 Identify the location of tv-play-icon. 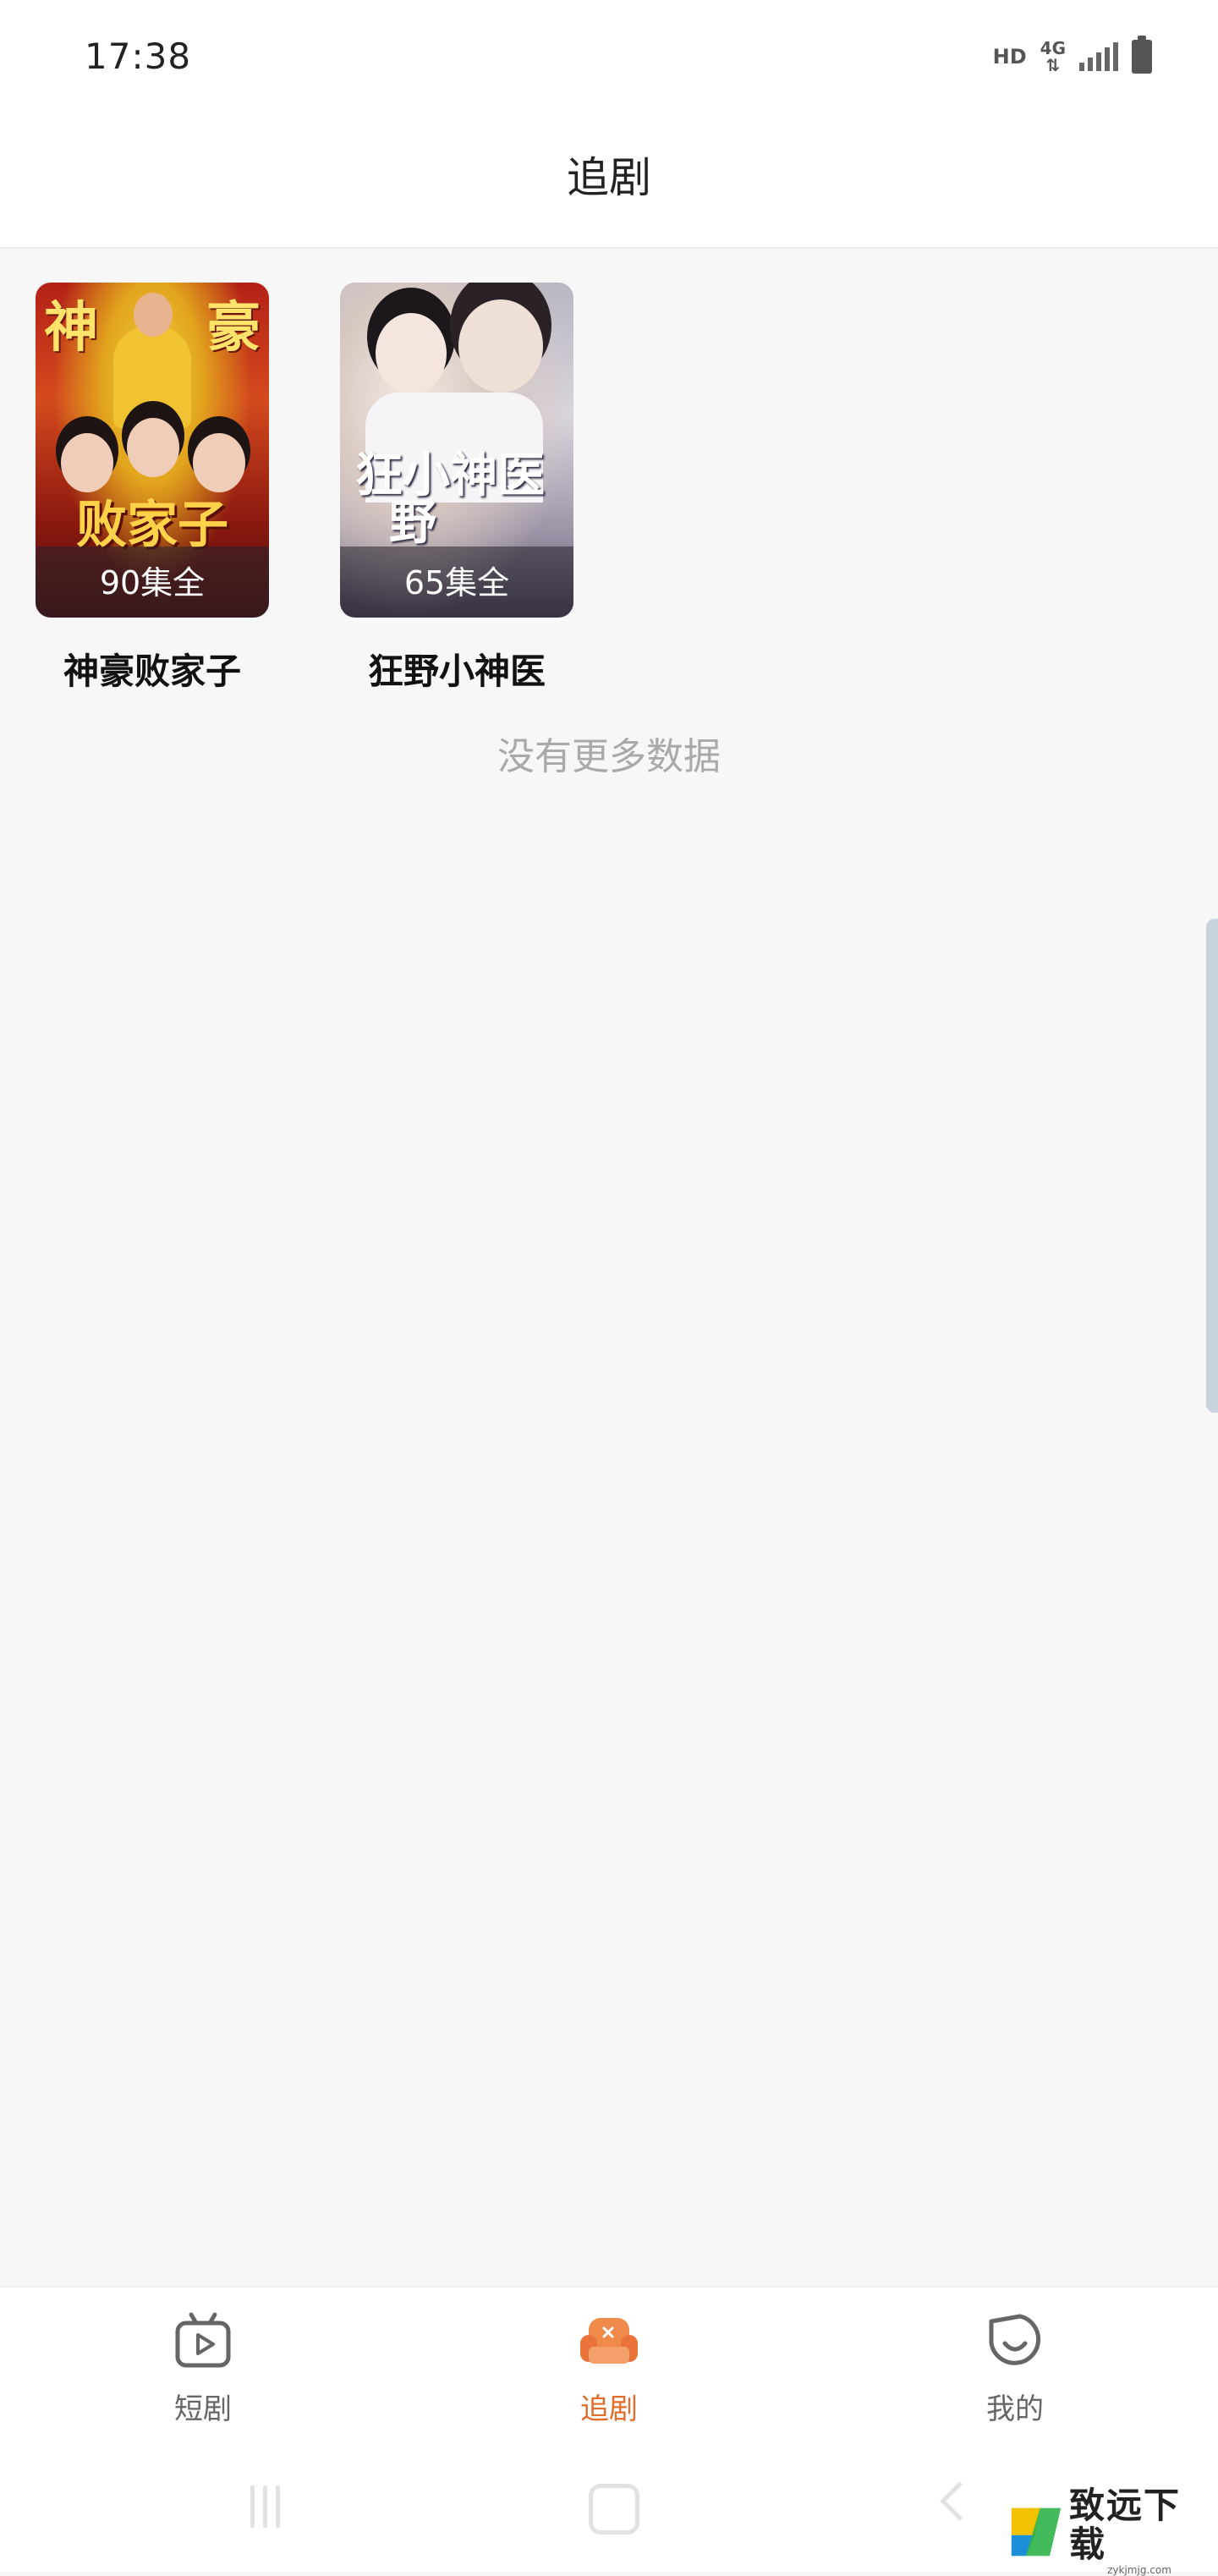
(203, 2340).